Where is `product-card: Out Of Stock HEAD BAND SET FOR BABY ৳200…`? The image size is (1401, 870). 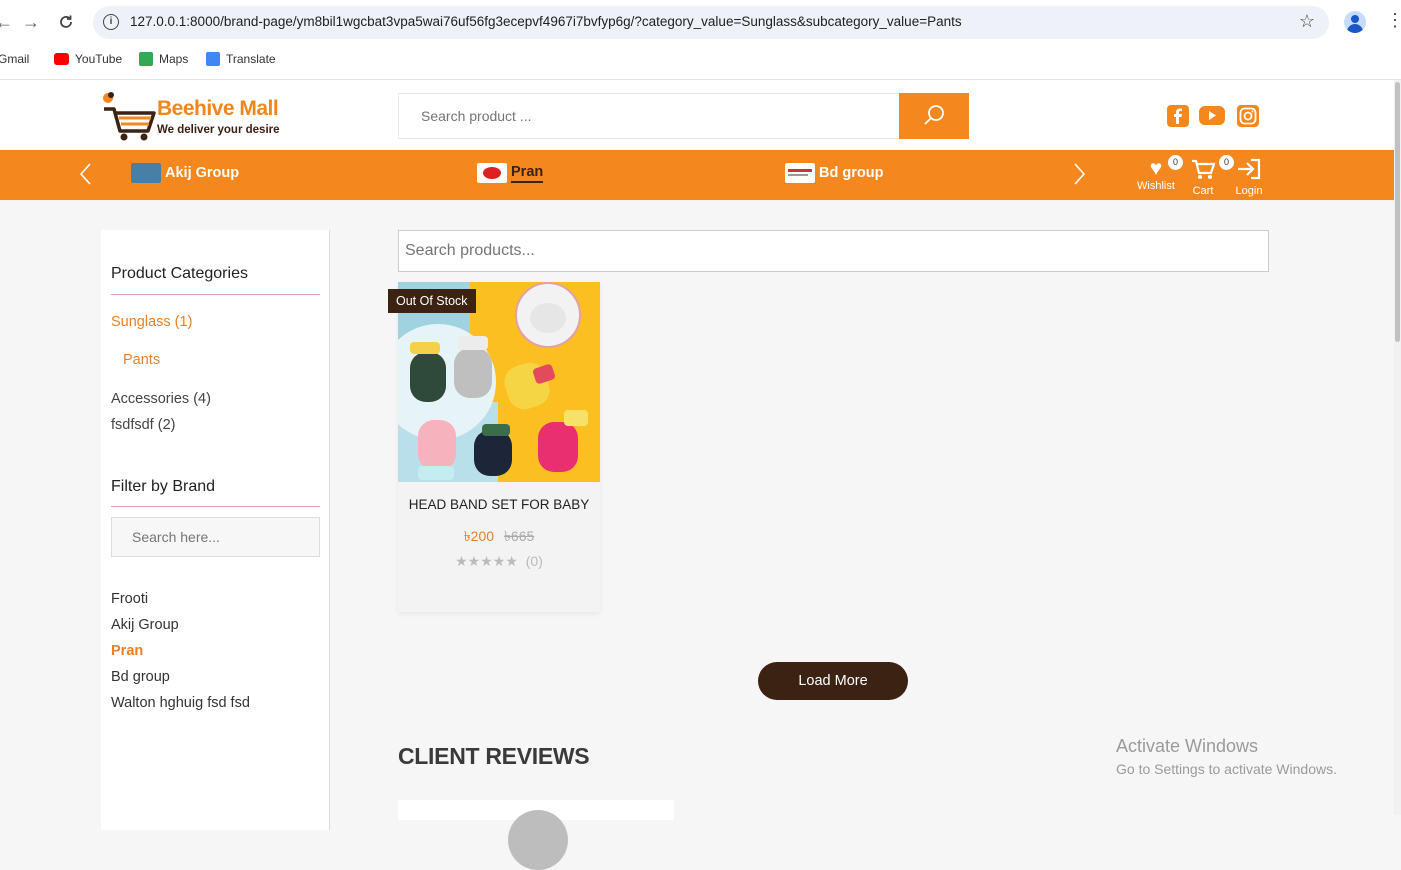 product-card: Out Of Stock HEAD BAND SET FOR BABY ৳200… is located at coordinates (494, 447).